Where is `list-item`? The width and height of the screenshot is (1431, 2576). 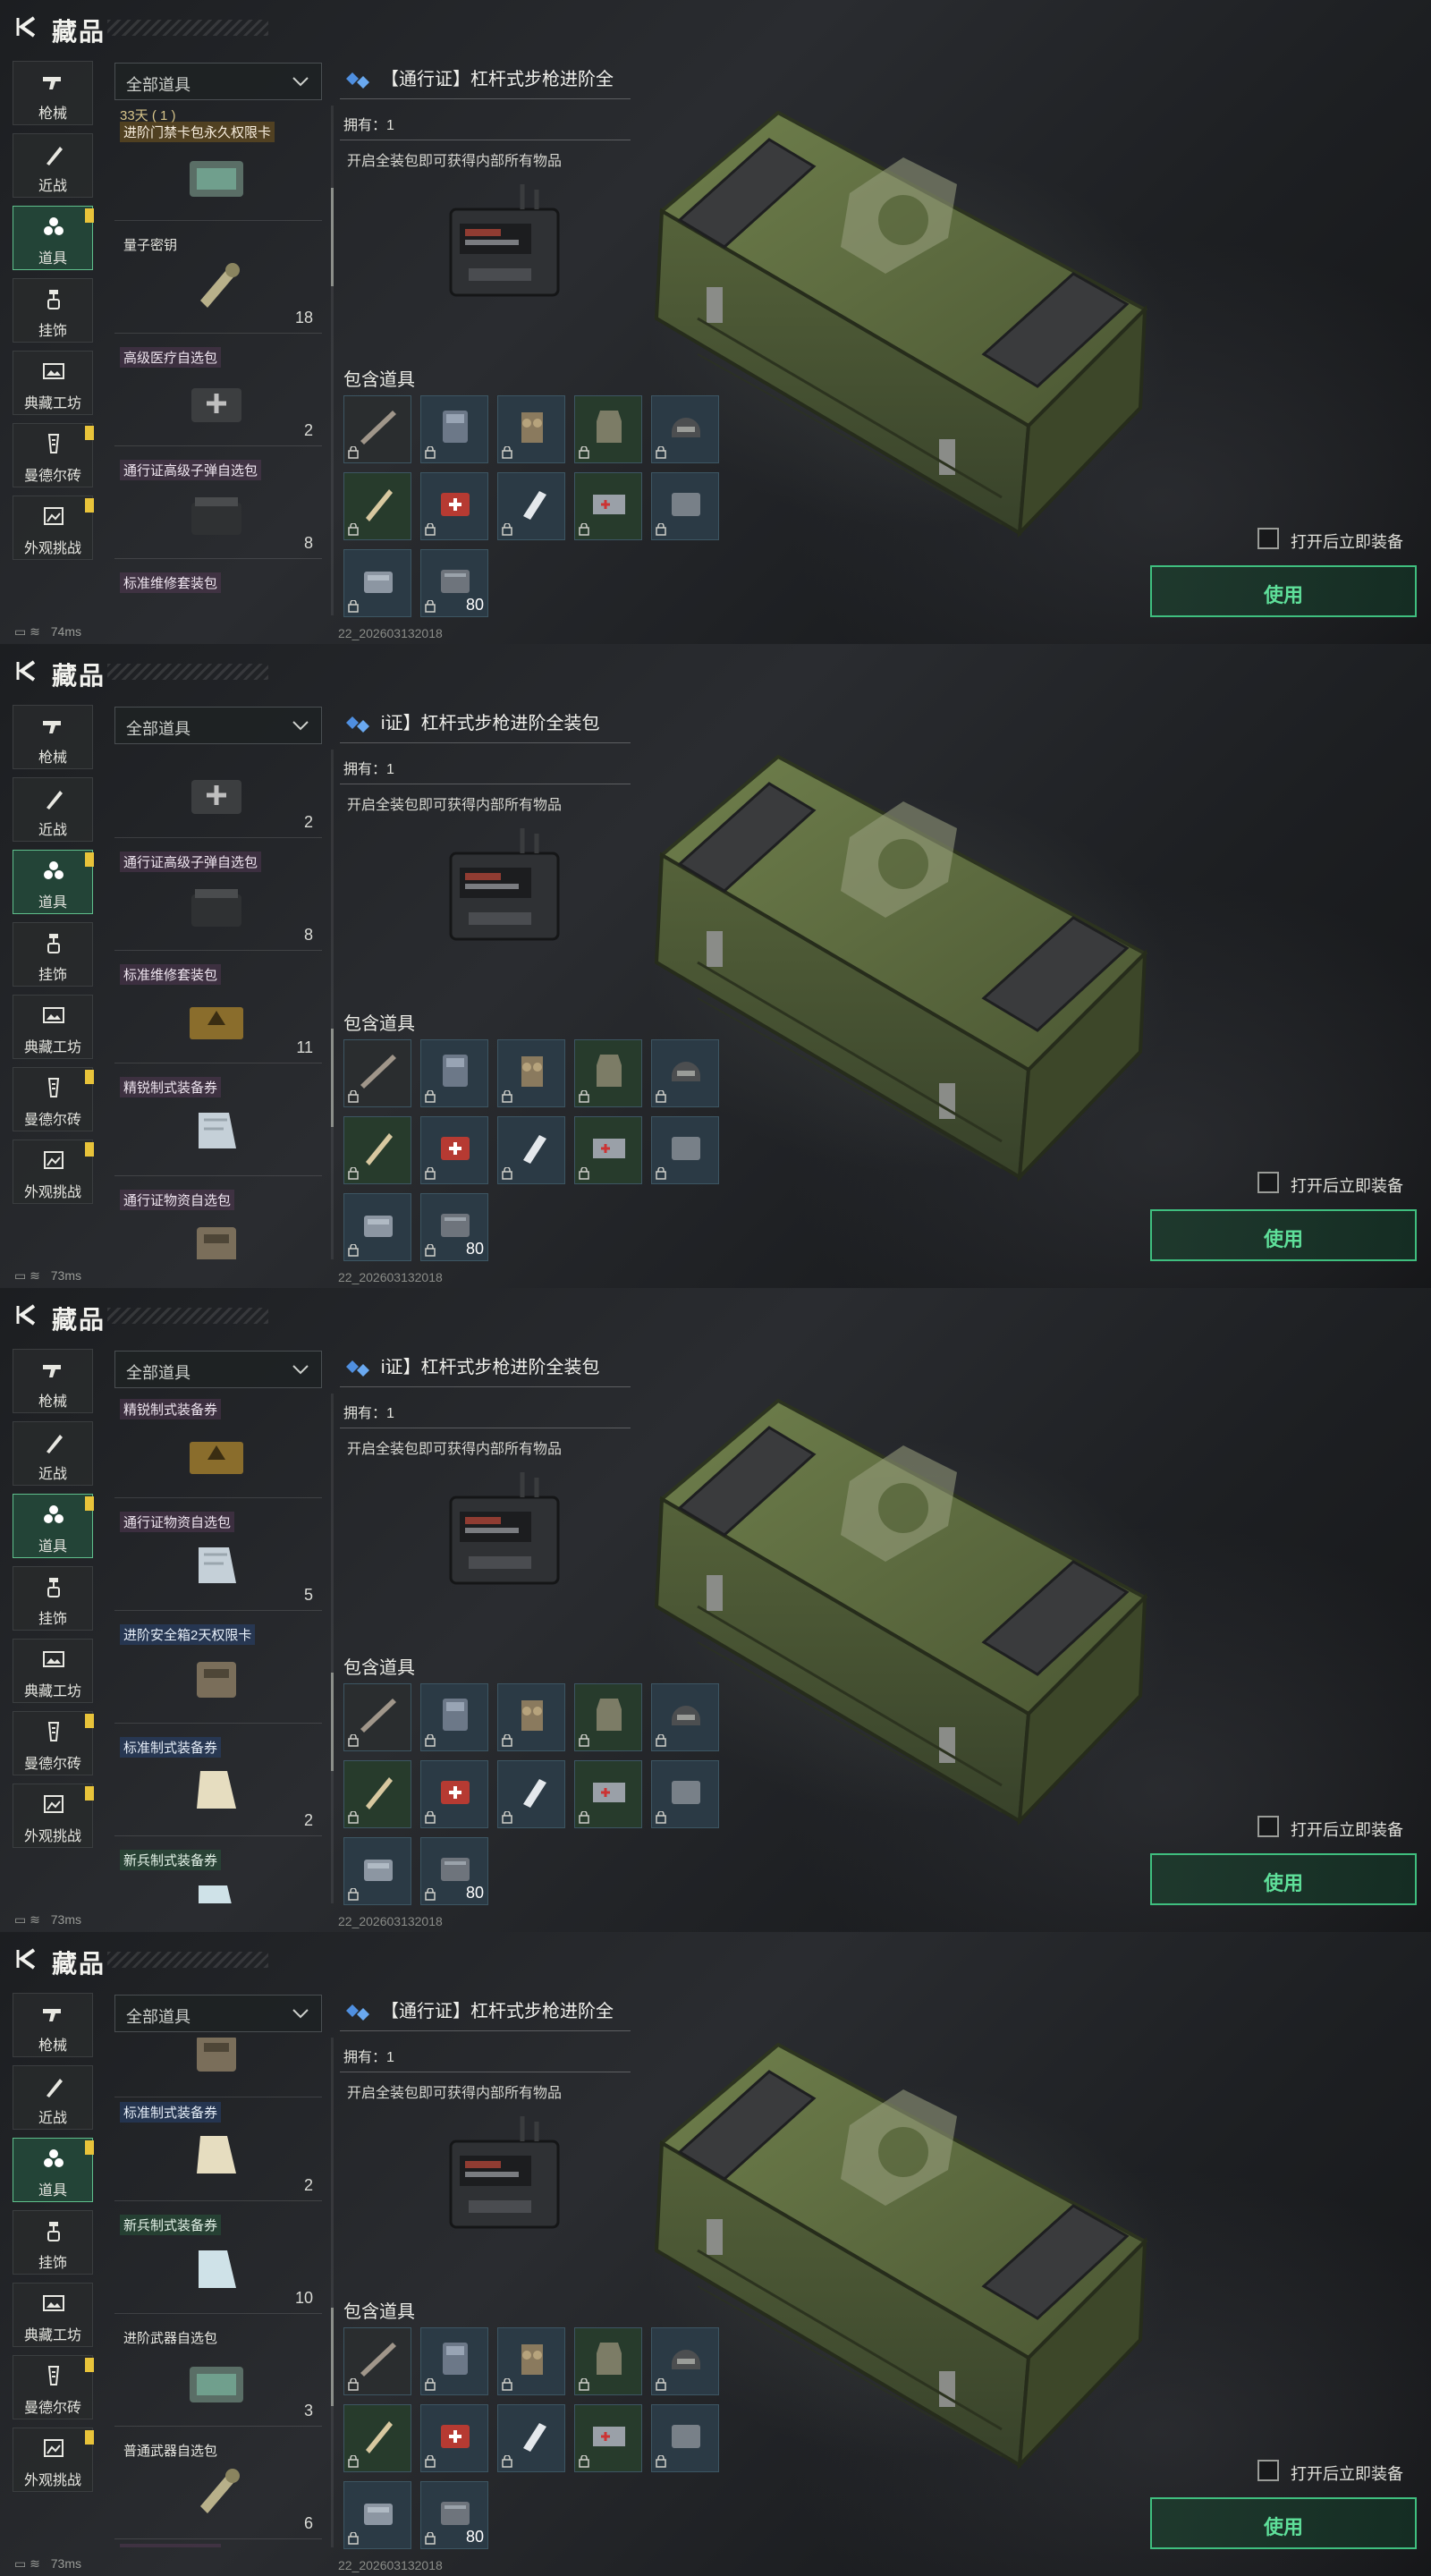 list-item is located at coordinates (218, 2067).